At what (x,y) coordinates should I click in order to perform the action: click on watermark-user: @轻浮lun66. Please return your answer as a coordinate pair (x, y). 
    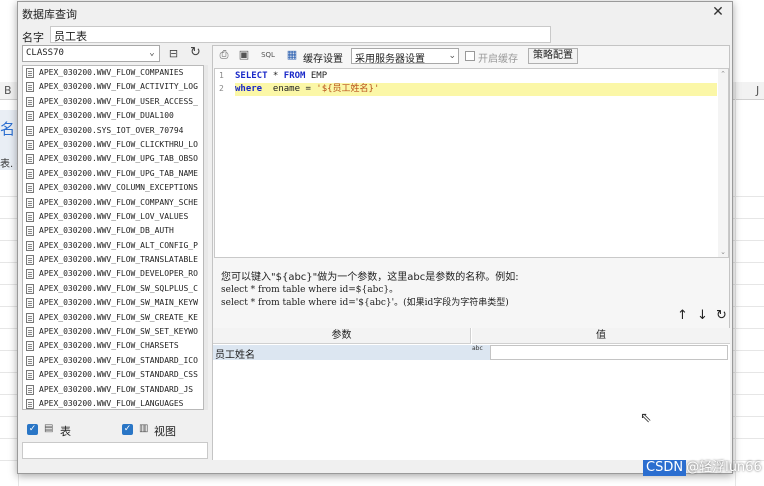
    Looking at the image, I should click on (724, 467).